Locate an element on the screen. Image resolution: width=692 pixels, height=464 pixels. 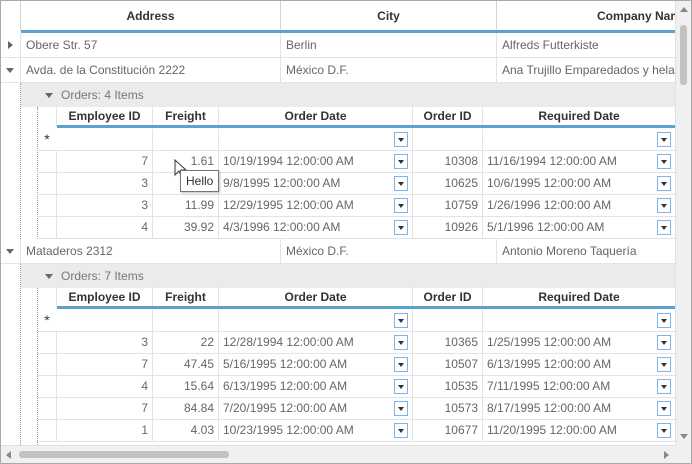
cell-company: Ana Trujillo Emparedados y helados is located at coordinates (586, 70).